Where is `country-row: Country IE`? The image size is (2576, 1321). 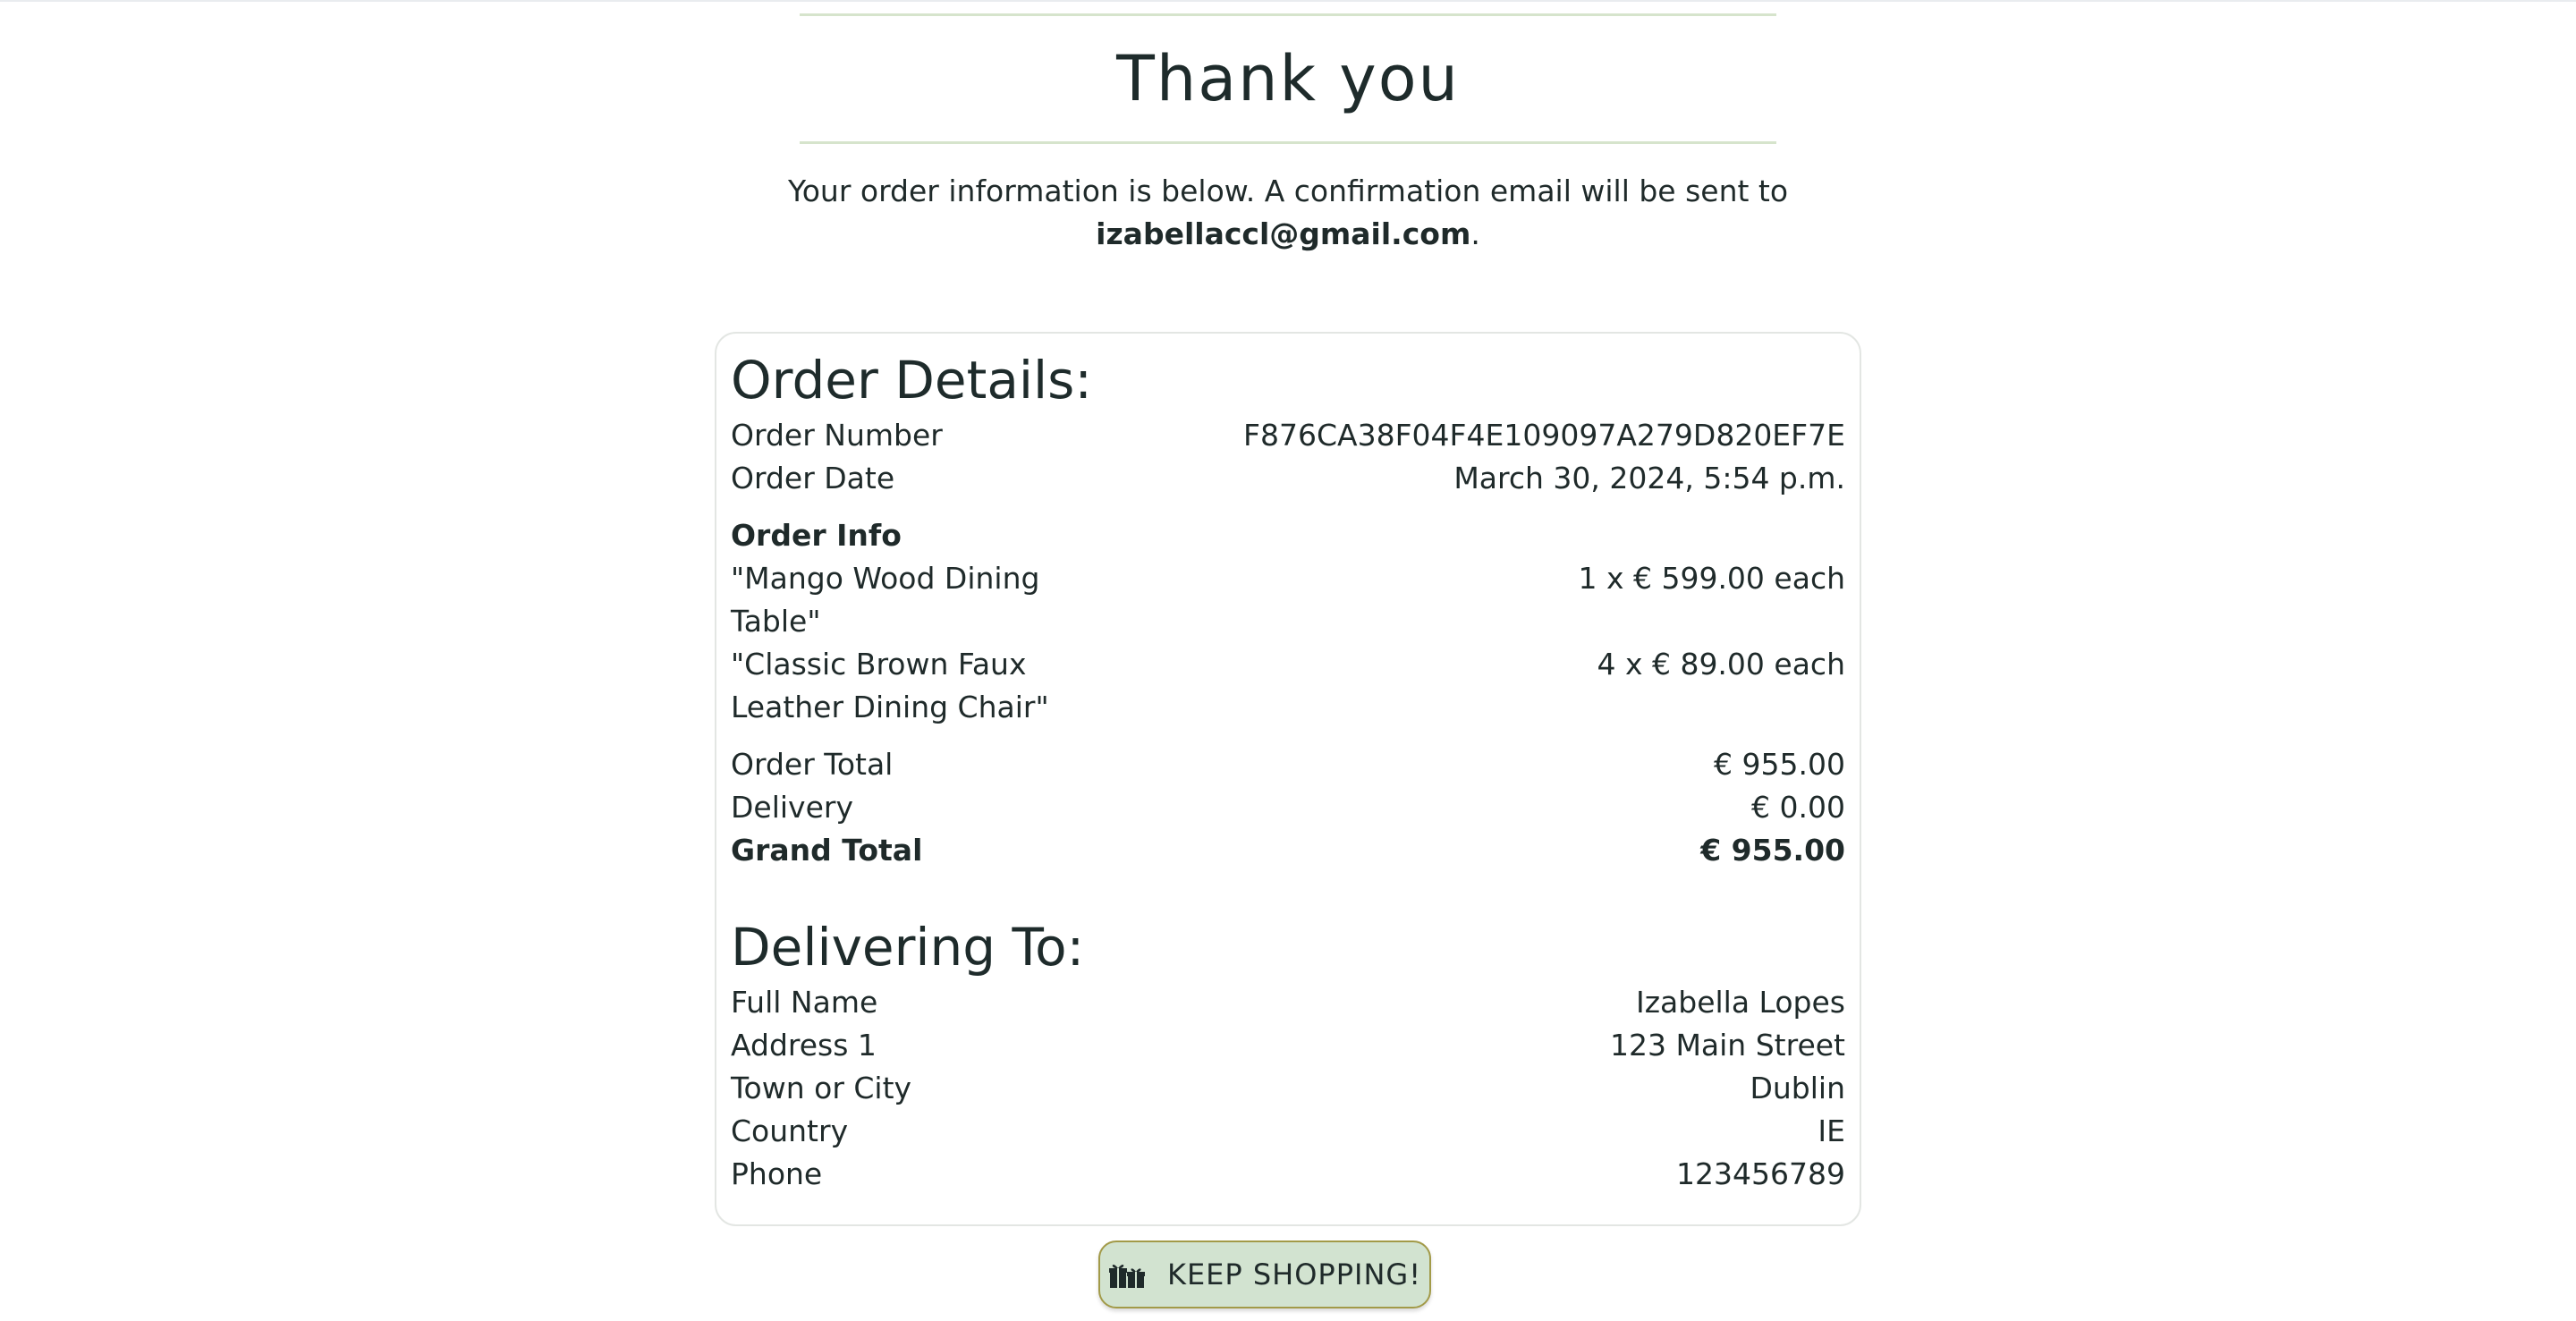
country-row: Country IE is located at coordinates (1288, 1132).